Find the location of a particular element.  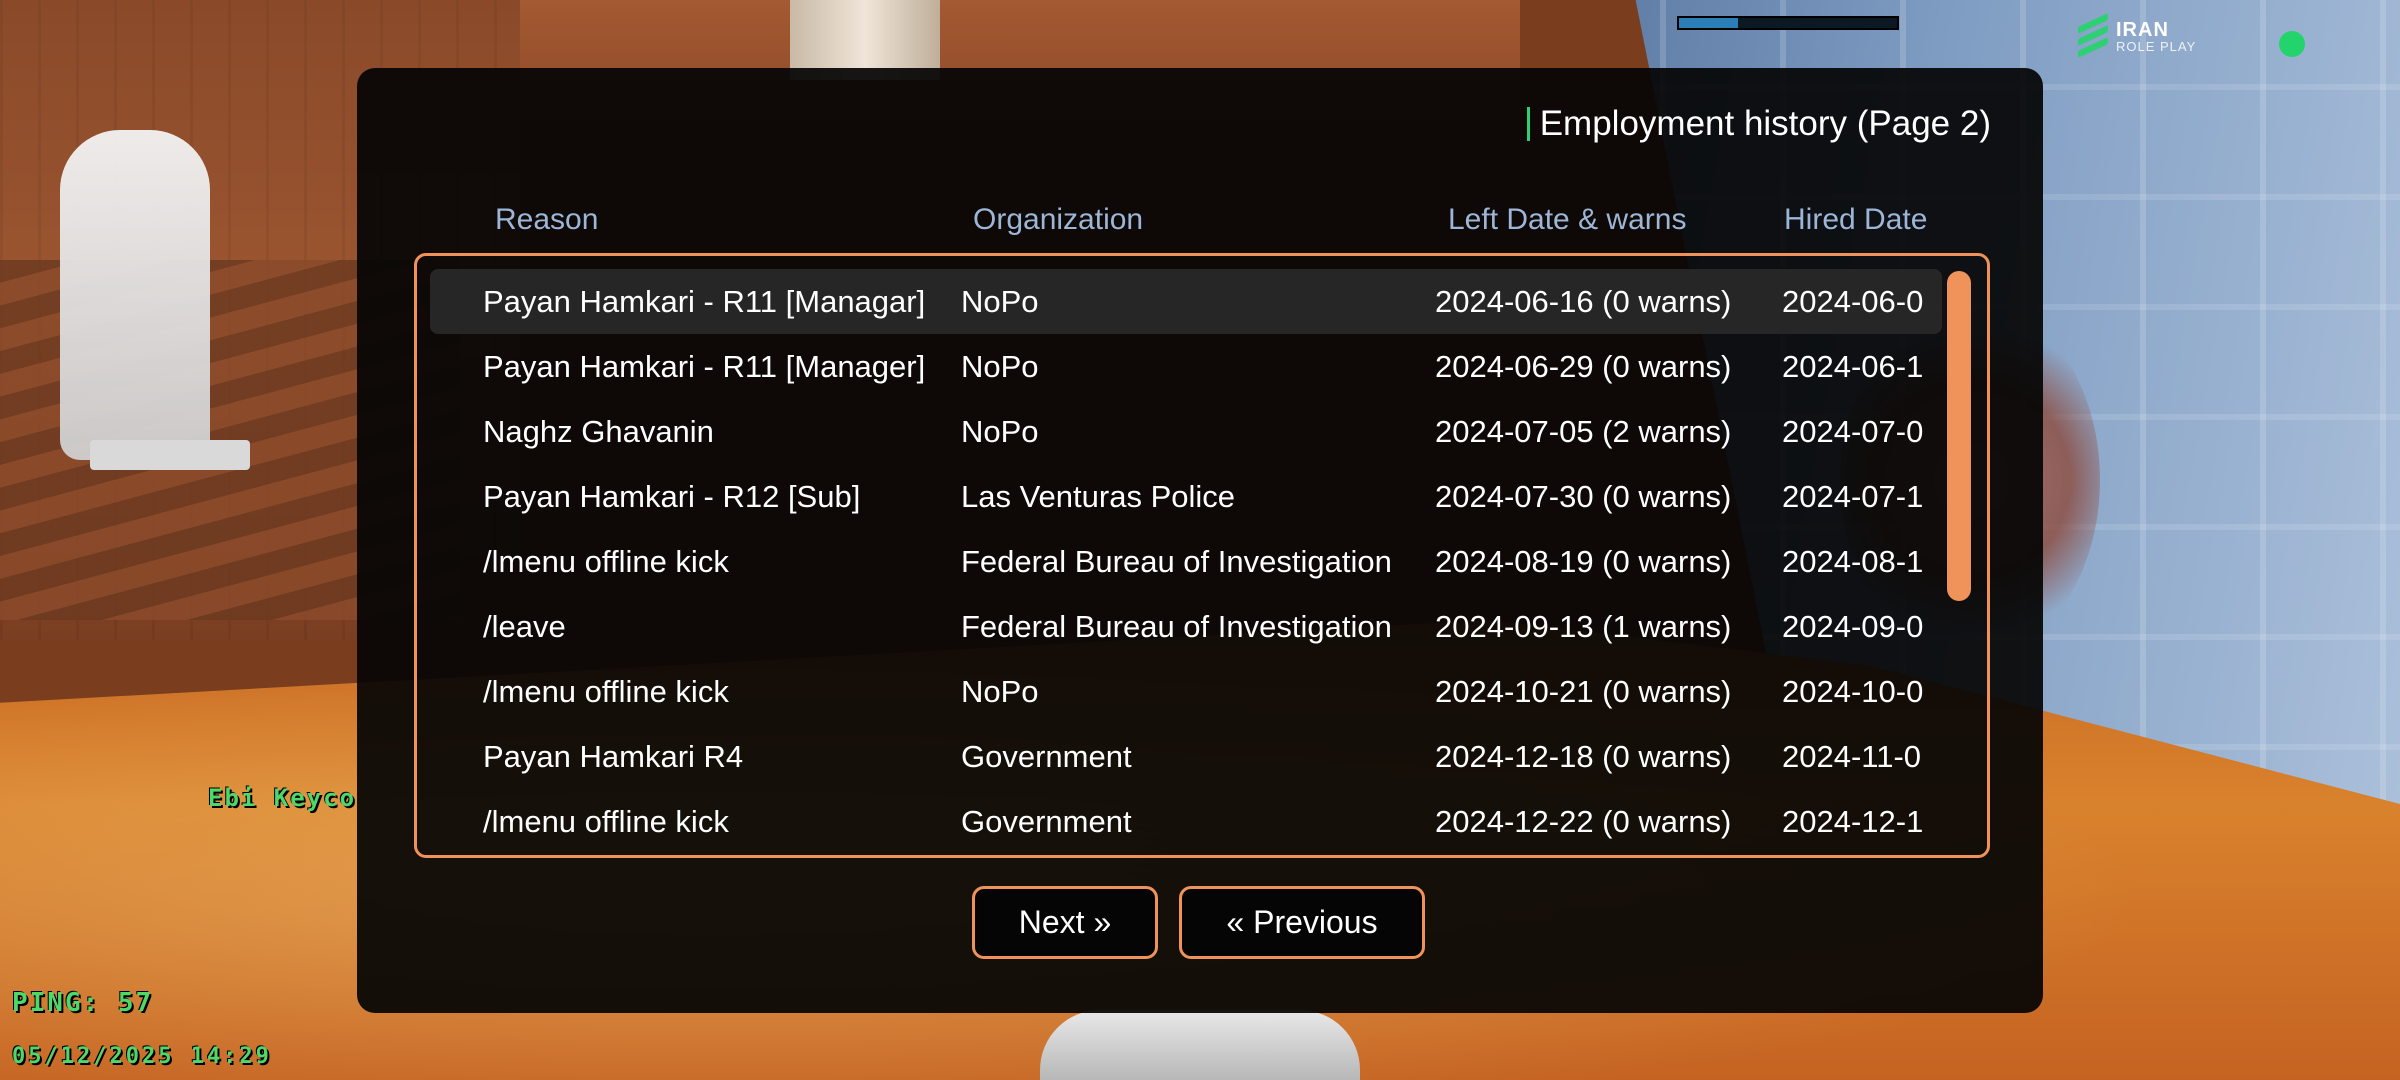

next-page-button: Next » is located at coordinates (1065, 922).